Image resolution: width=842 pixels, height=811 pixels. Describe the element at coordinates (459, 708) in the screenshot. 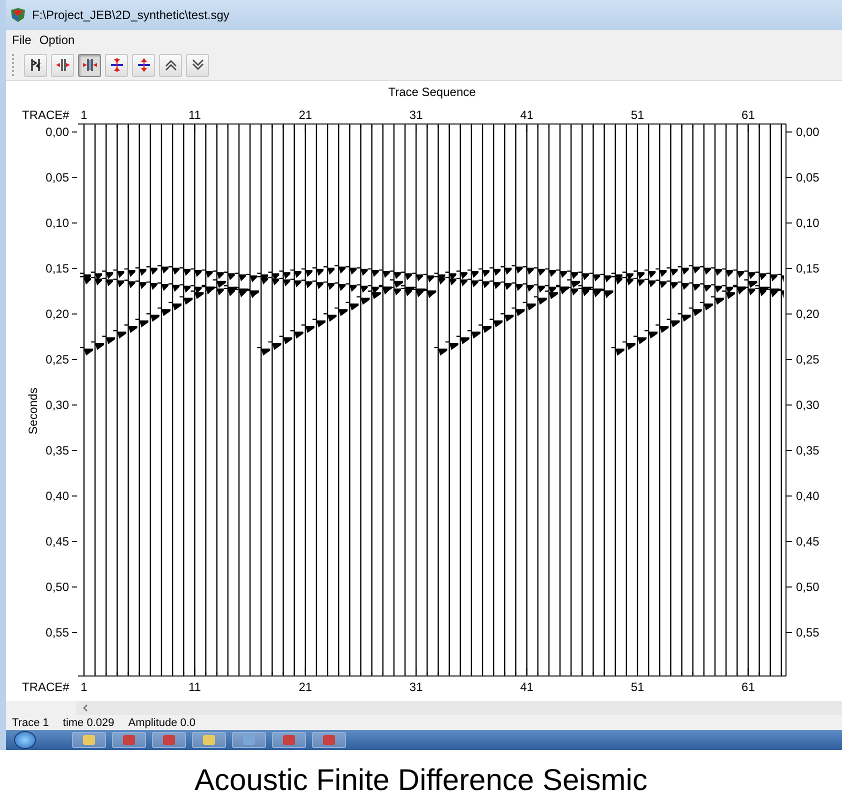

I see `horizontal-scrollbar` at that location.